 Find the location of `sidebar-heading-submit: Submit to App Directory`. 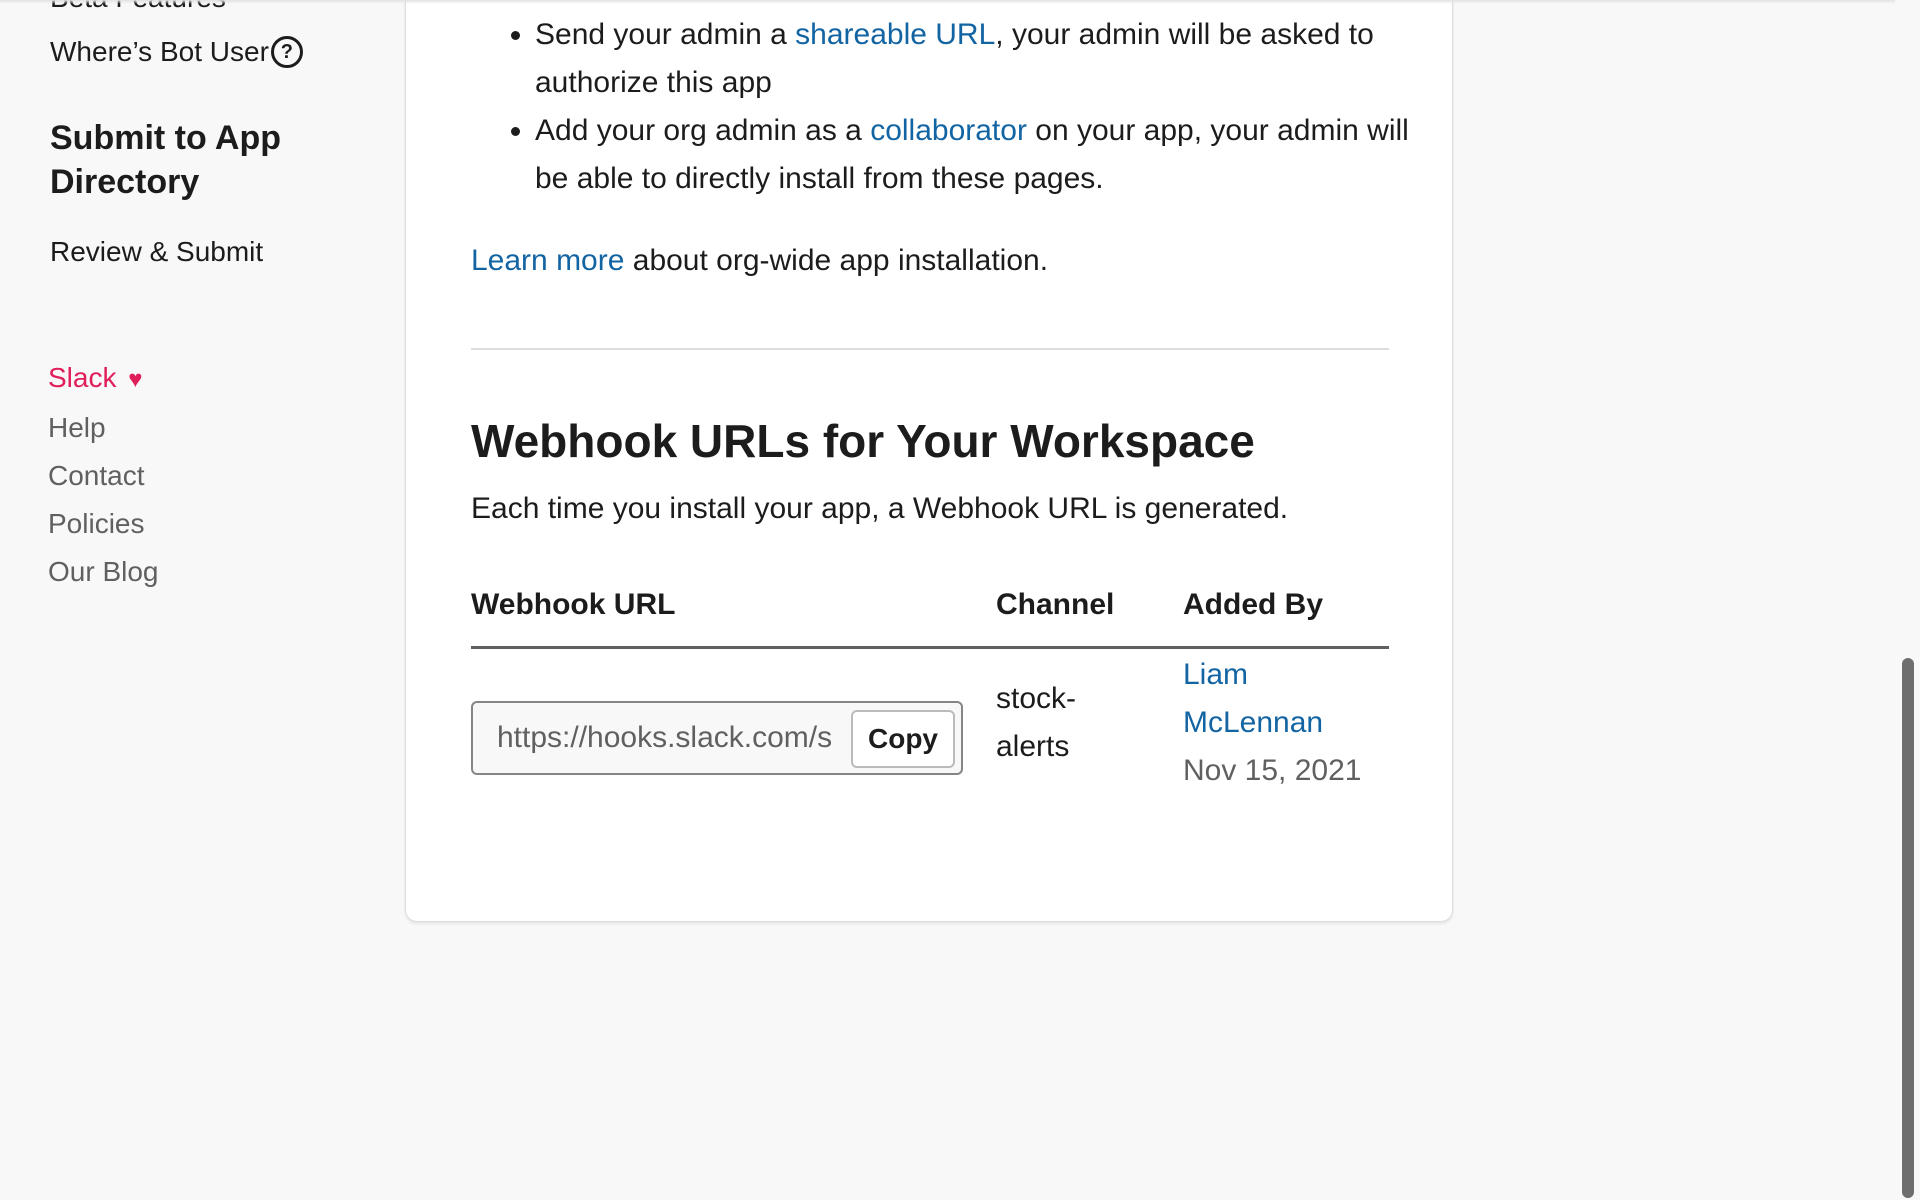

sidebar-heading-submit: Submit to App Directory is located at coordinates (166, 160).